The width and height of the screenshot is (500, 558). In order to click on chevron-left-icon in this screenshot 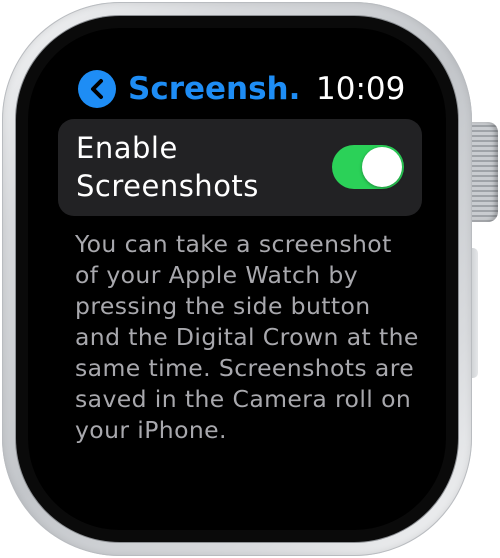, I will do `click(97, 89)`.